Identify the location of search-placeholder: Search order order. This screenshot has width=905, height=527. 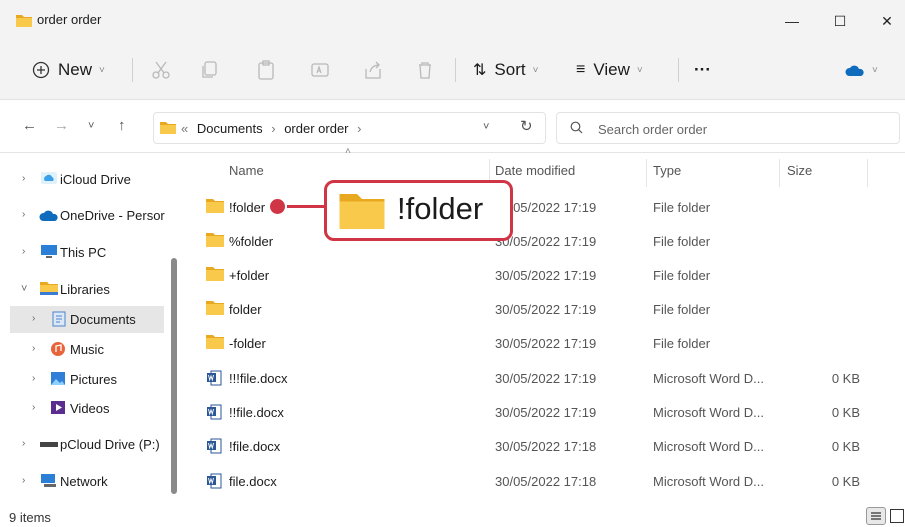
(653, 129).